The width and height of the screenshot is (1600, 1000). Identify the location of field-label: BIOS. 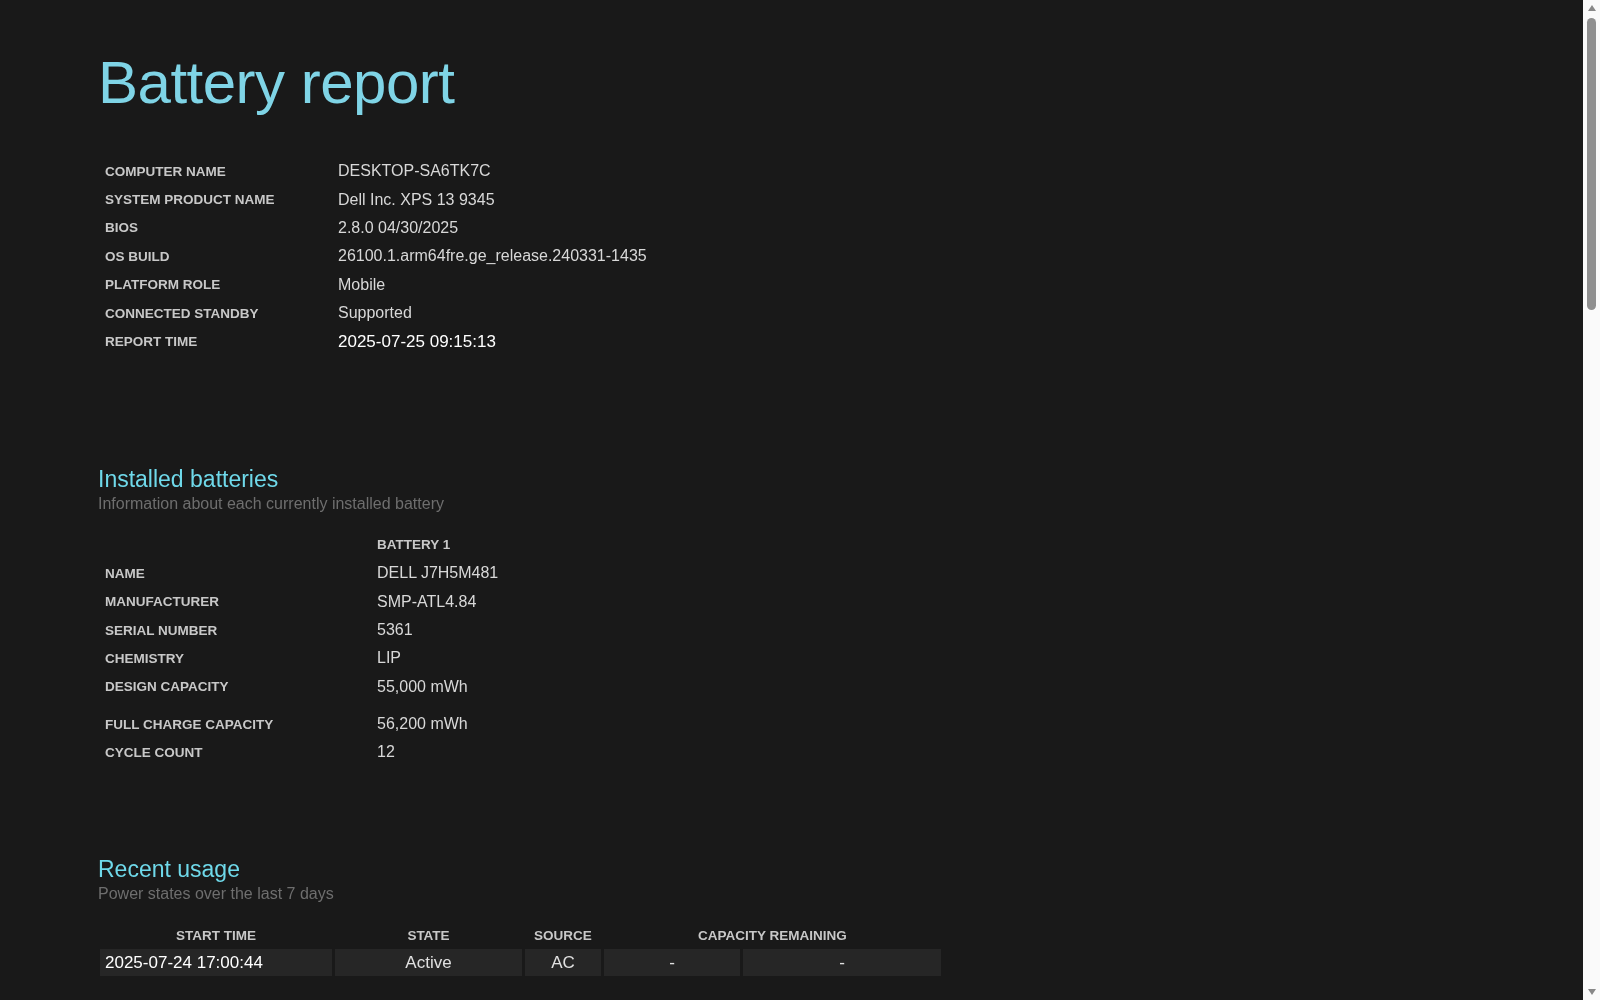
(121, 228).